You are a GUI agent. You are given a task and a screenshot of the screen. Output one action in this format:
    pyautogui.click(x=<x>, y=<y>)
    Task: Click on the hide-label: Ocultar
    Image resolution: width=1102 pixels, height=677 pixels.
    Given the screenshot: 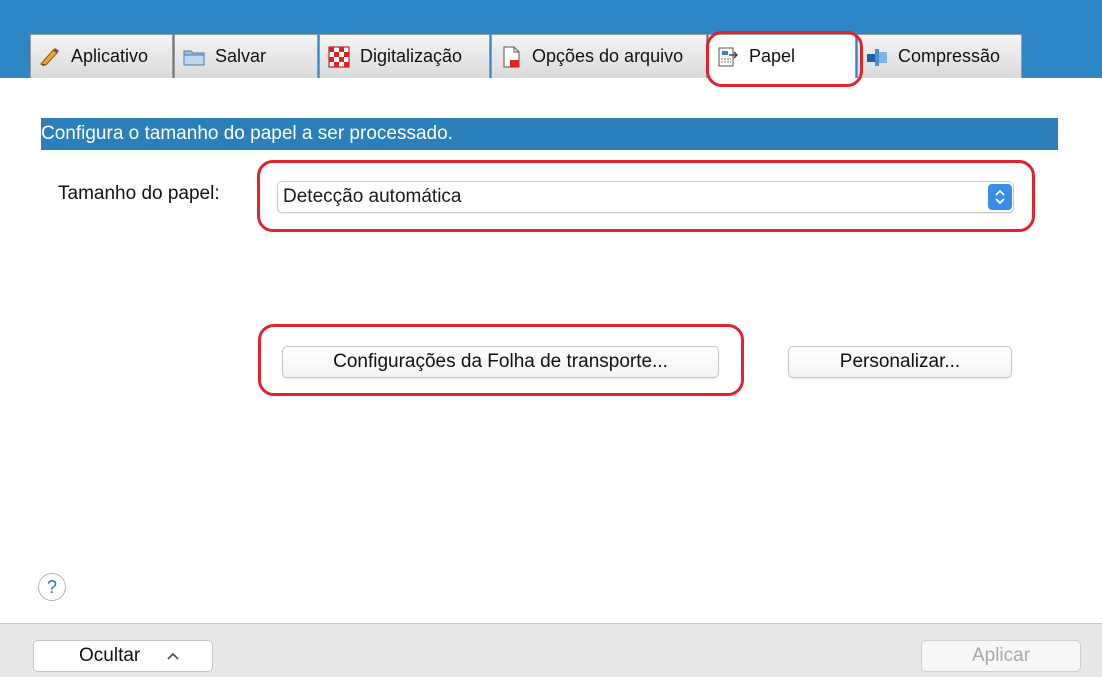 What is the action you would take?
    pyautogui.click(x=110, y=655)
    